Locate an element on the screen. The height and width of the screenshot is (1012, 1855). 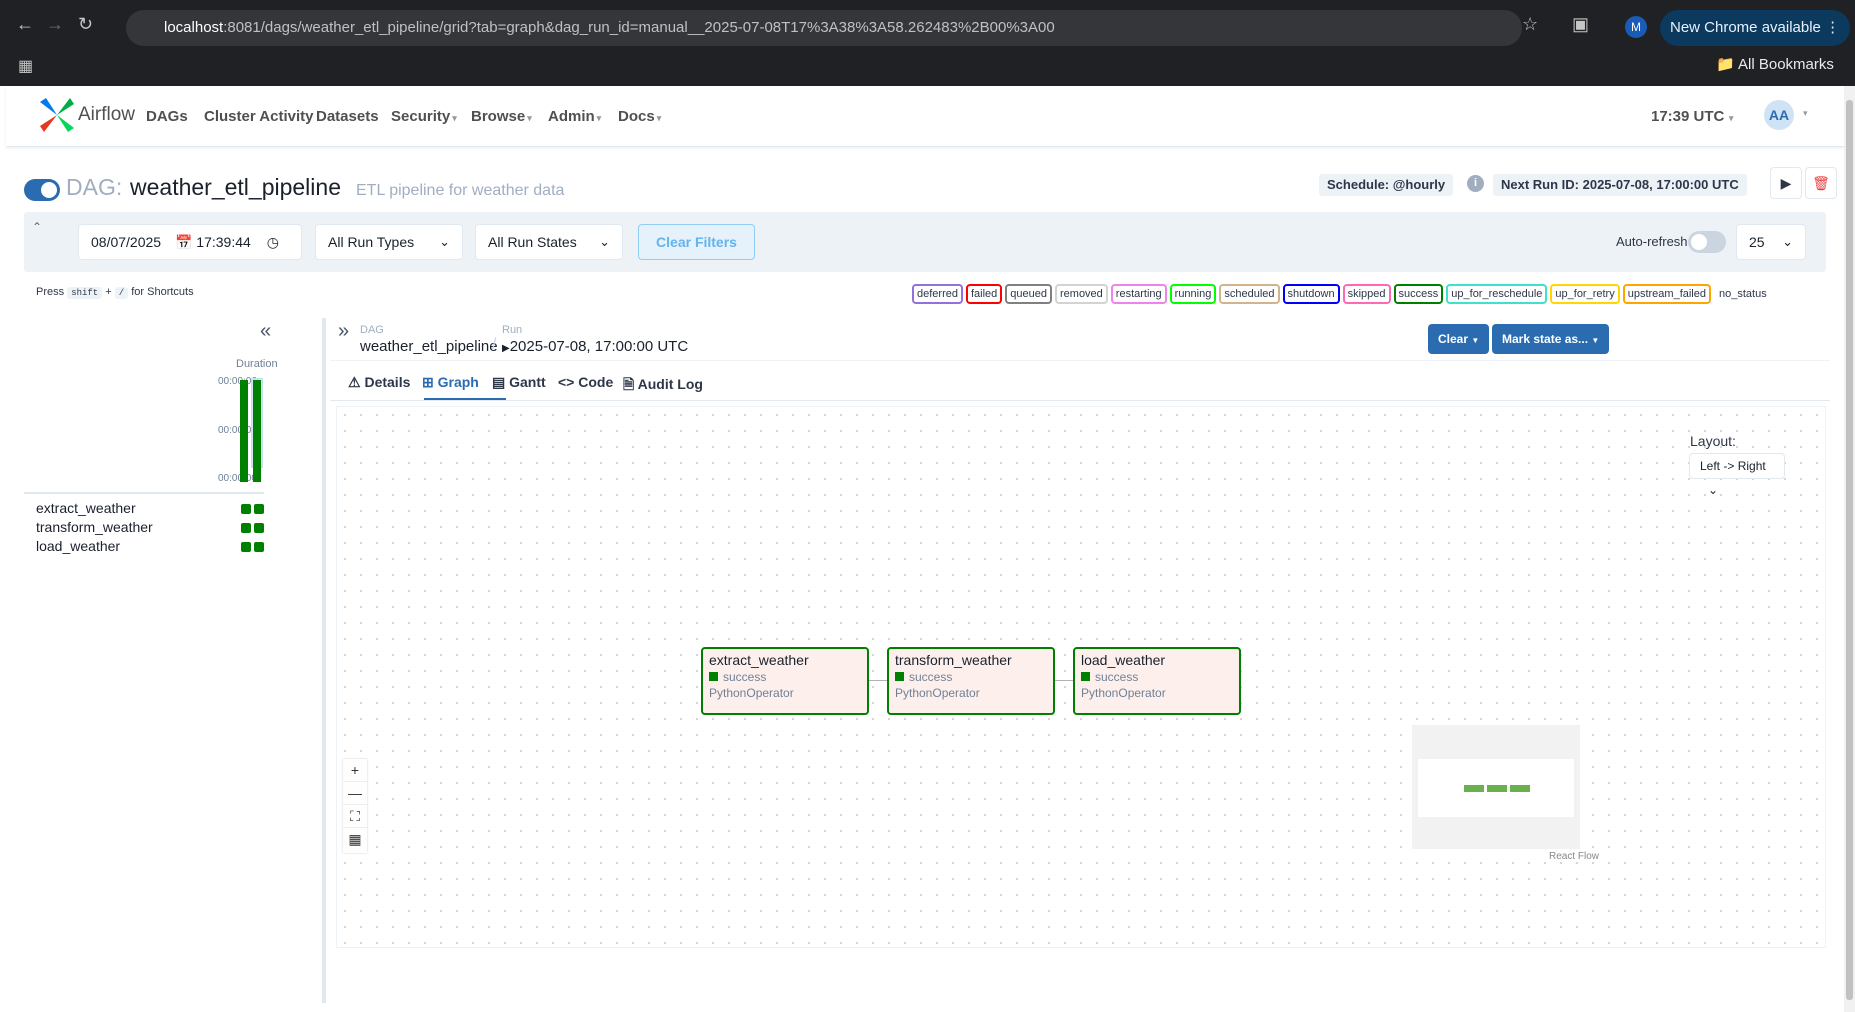
zoom-in-icon: + is located at coordinates (355, 770).